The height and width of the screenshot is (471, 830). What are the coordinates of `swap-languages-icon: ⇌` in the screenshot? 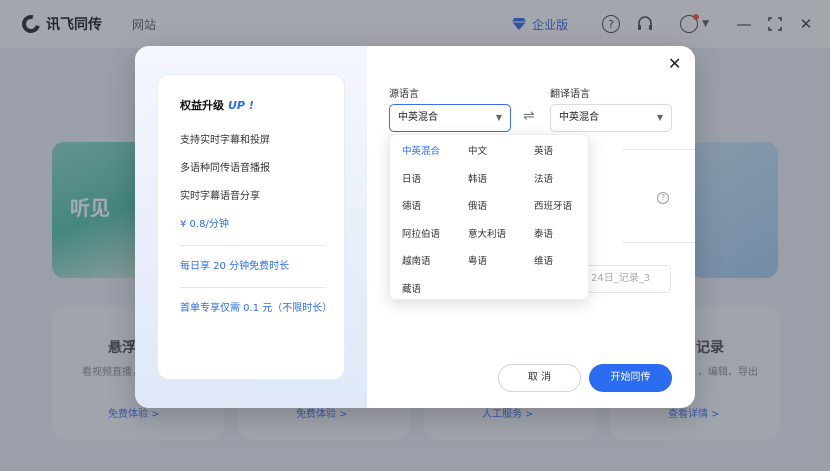 It's located at (529, 116).